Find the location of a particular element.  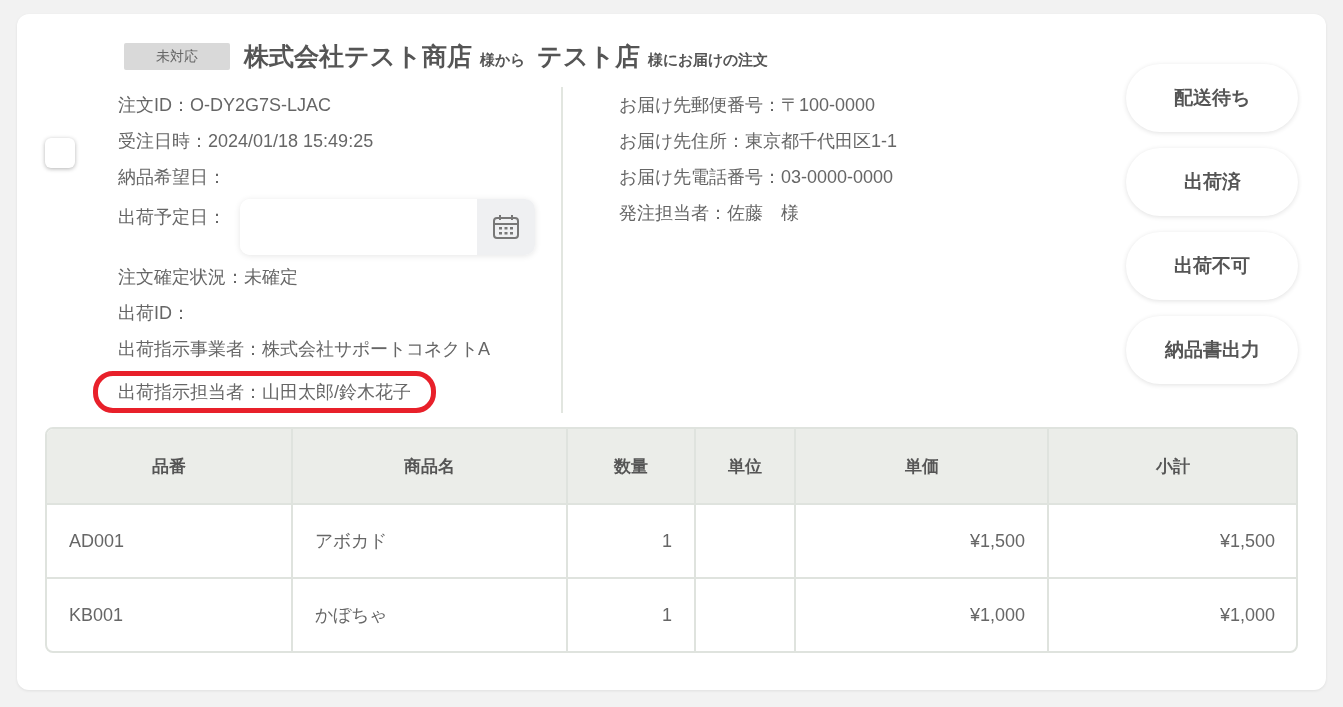

detail-text: 出荷指示事業者：株式会社サポートコネクトA is located at coordinates (304, 349).